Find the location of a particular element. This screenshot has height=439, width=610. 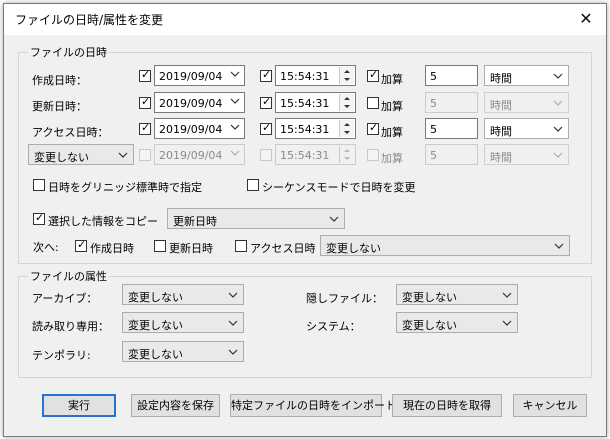

extra-time-value: 15:54:31 is located at coordinates (305, 155).